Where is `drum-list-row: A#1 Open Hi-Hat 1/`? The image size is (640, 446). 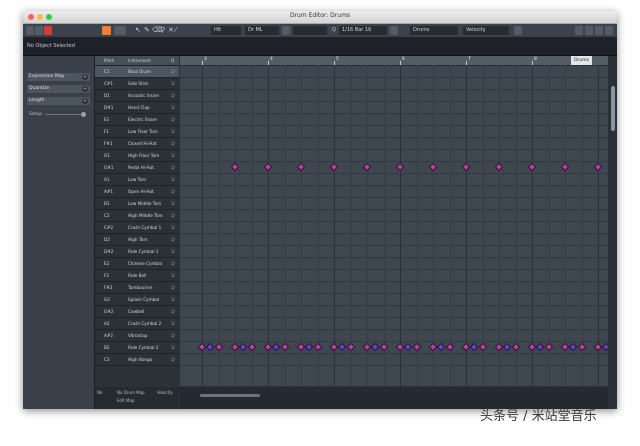 drum-list-row: A#1 Open Hi-Hat 1/ is located at coordinates (137, 192).